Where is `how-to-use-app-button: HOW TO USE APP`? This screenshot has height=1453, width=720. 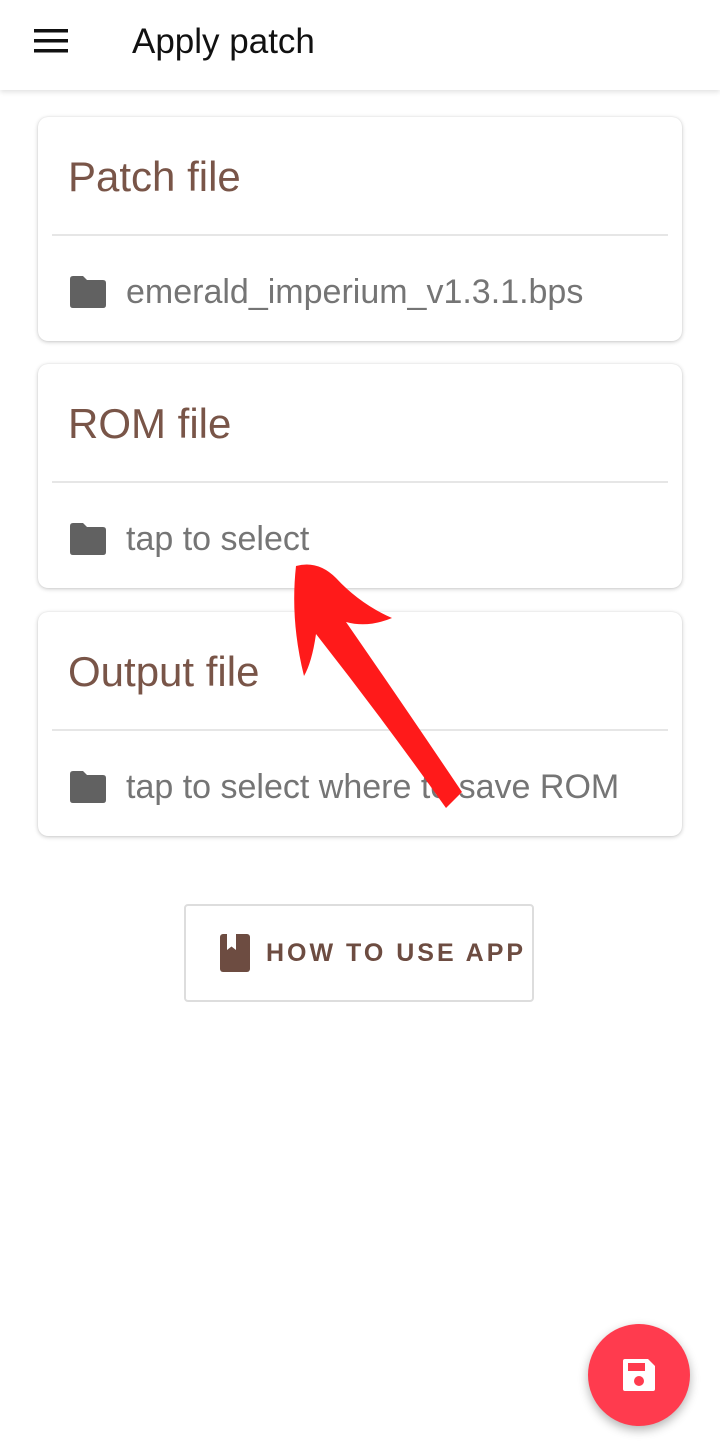
how-to-use-app-button: HOW TO USE APP is located at coordinates (359, 953).